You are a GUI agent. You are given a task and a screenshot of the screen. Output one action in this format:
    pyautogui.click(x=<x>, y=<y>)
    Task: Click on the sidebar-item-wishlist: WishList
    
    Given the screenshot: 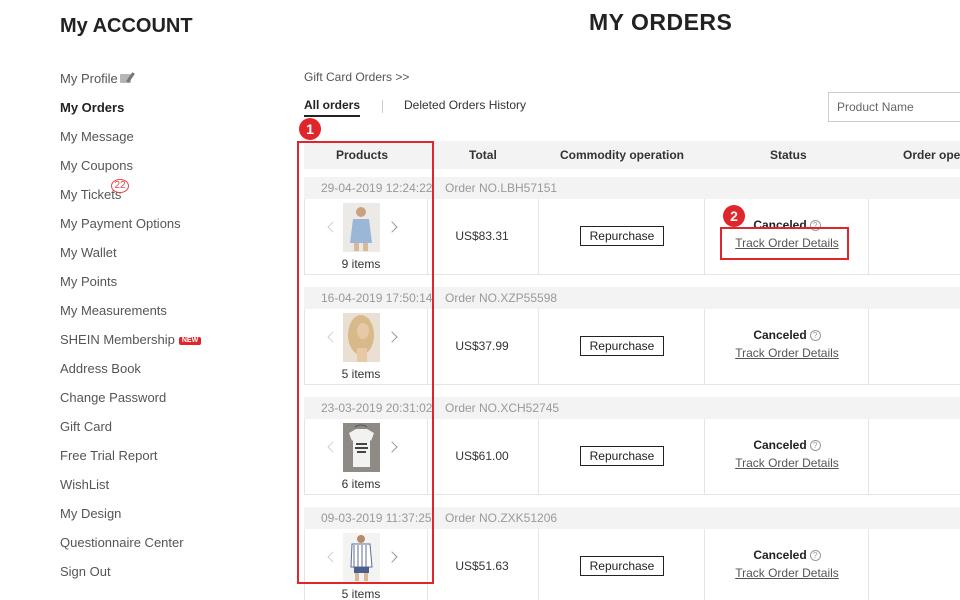 What is the action you would take?
    pyautogui.click(x=130, y=490)
    